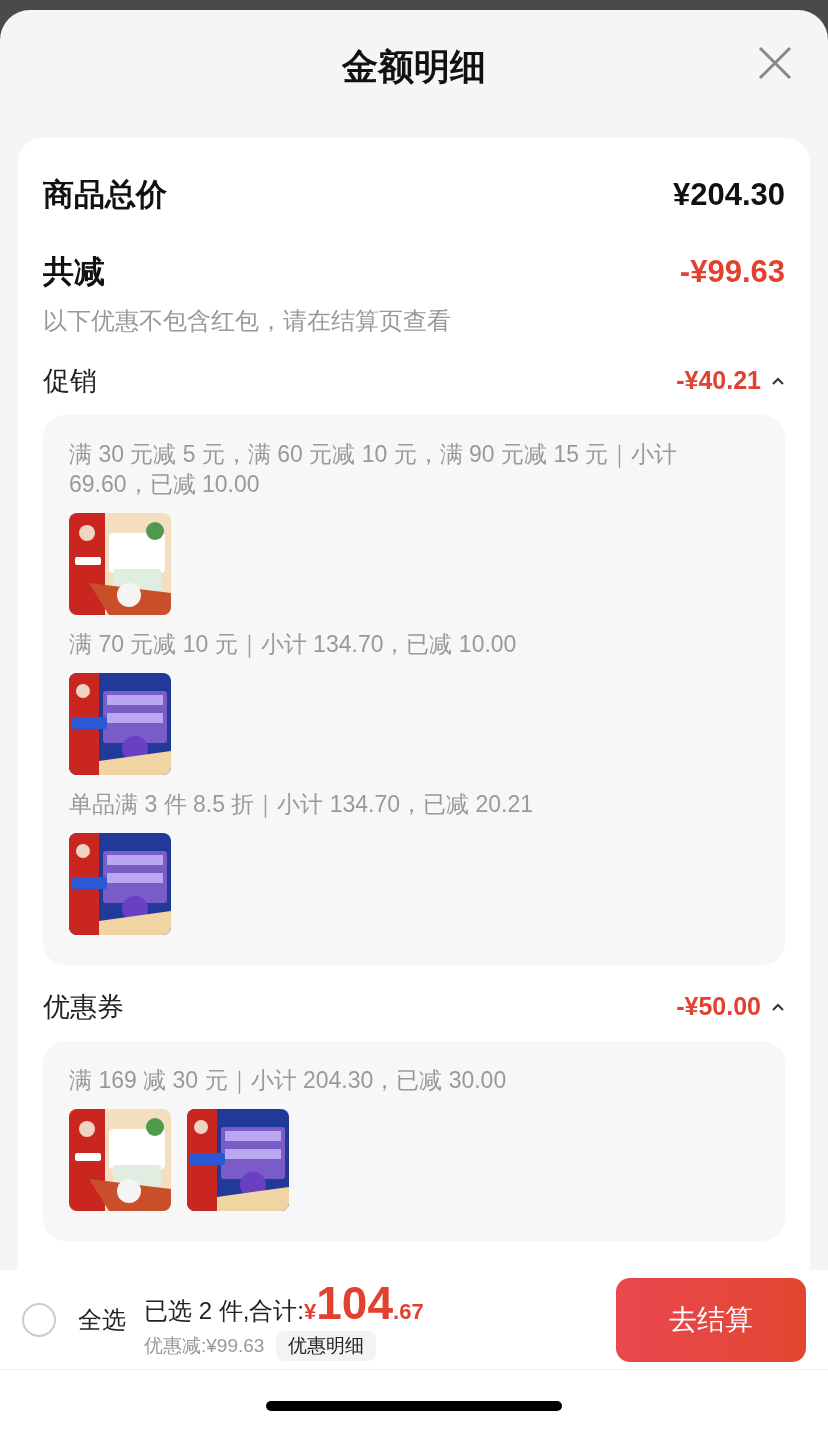 This screenshot has width=828, height=1442. What do you see at coordinates (105, 195) in the screenshot?
I see `total-label: 商品总价` at bounding box center [105, 195].